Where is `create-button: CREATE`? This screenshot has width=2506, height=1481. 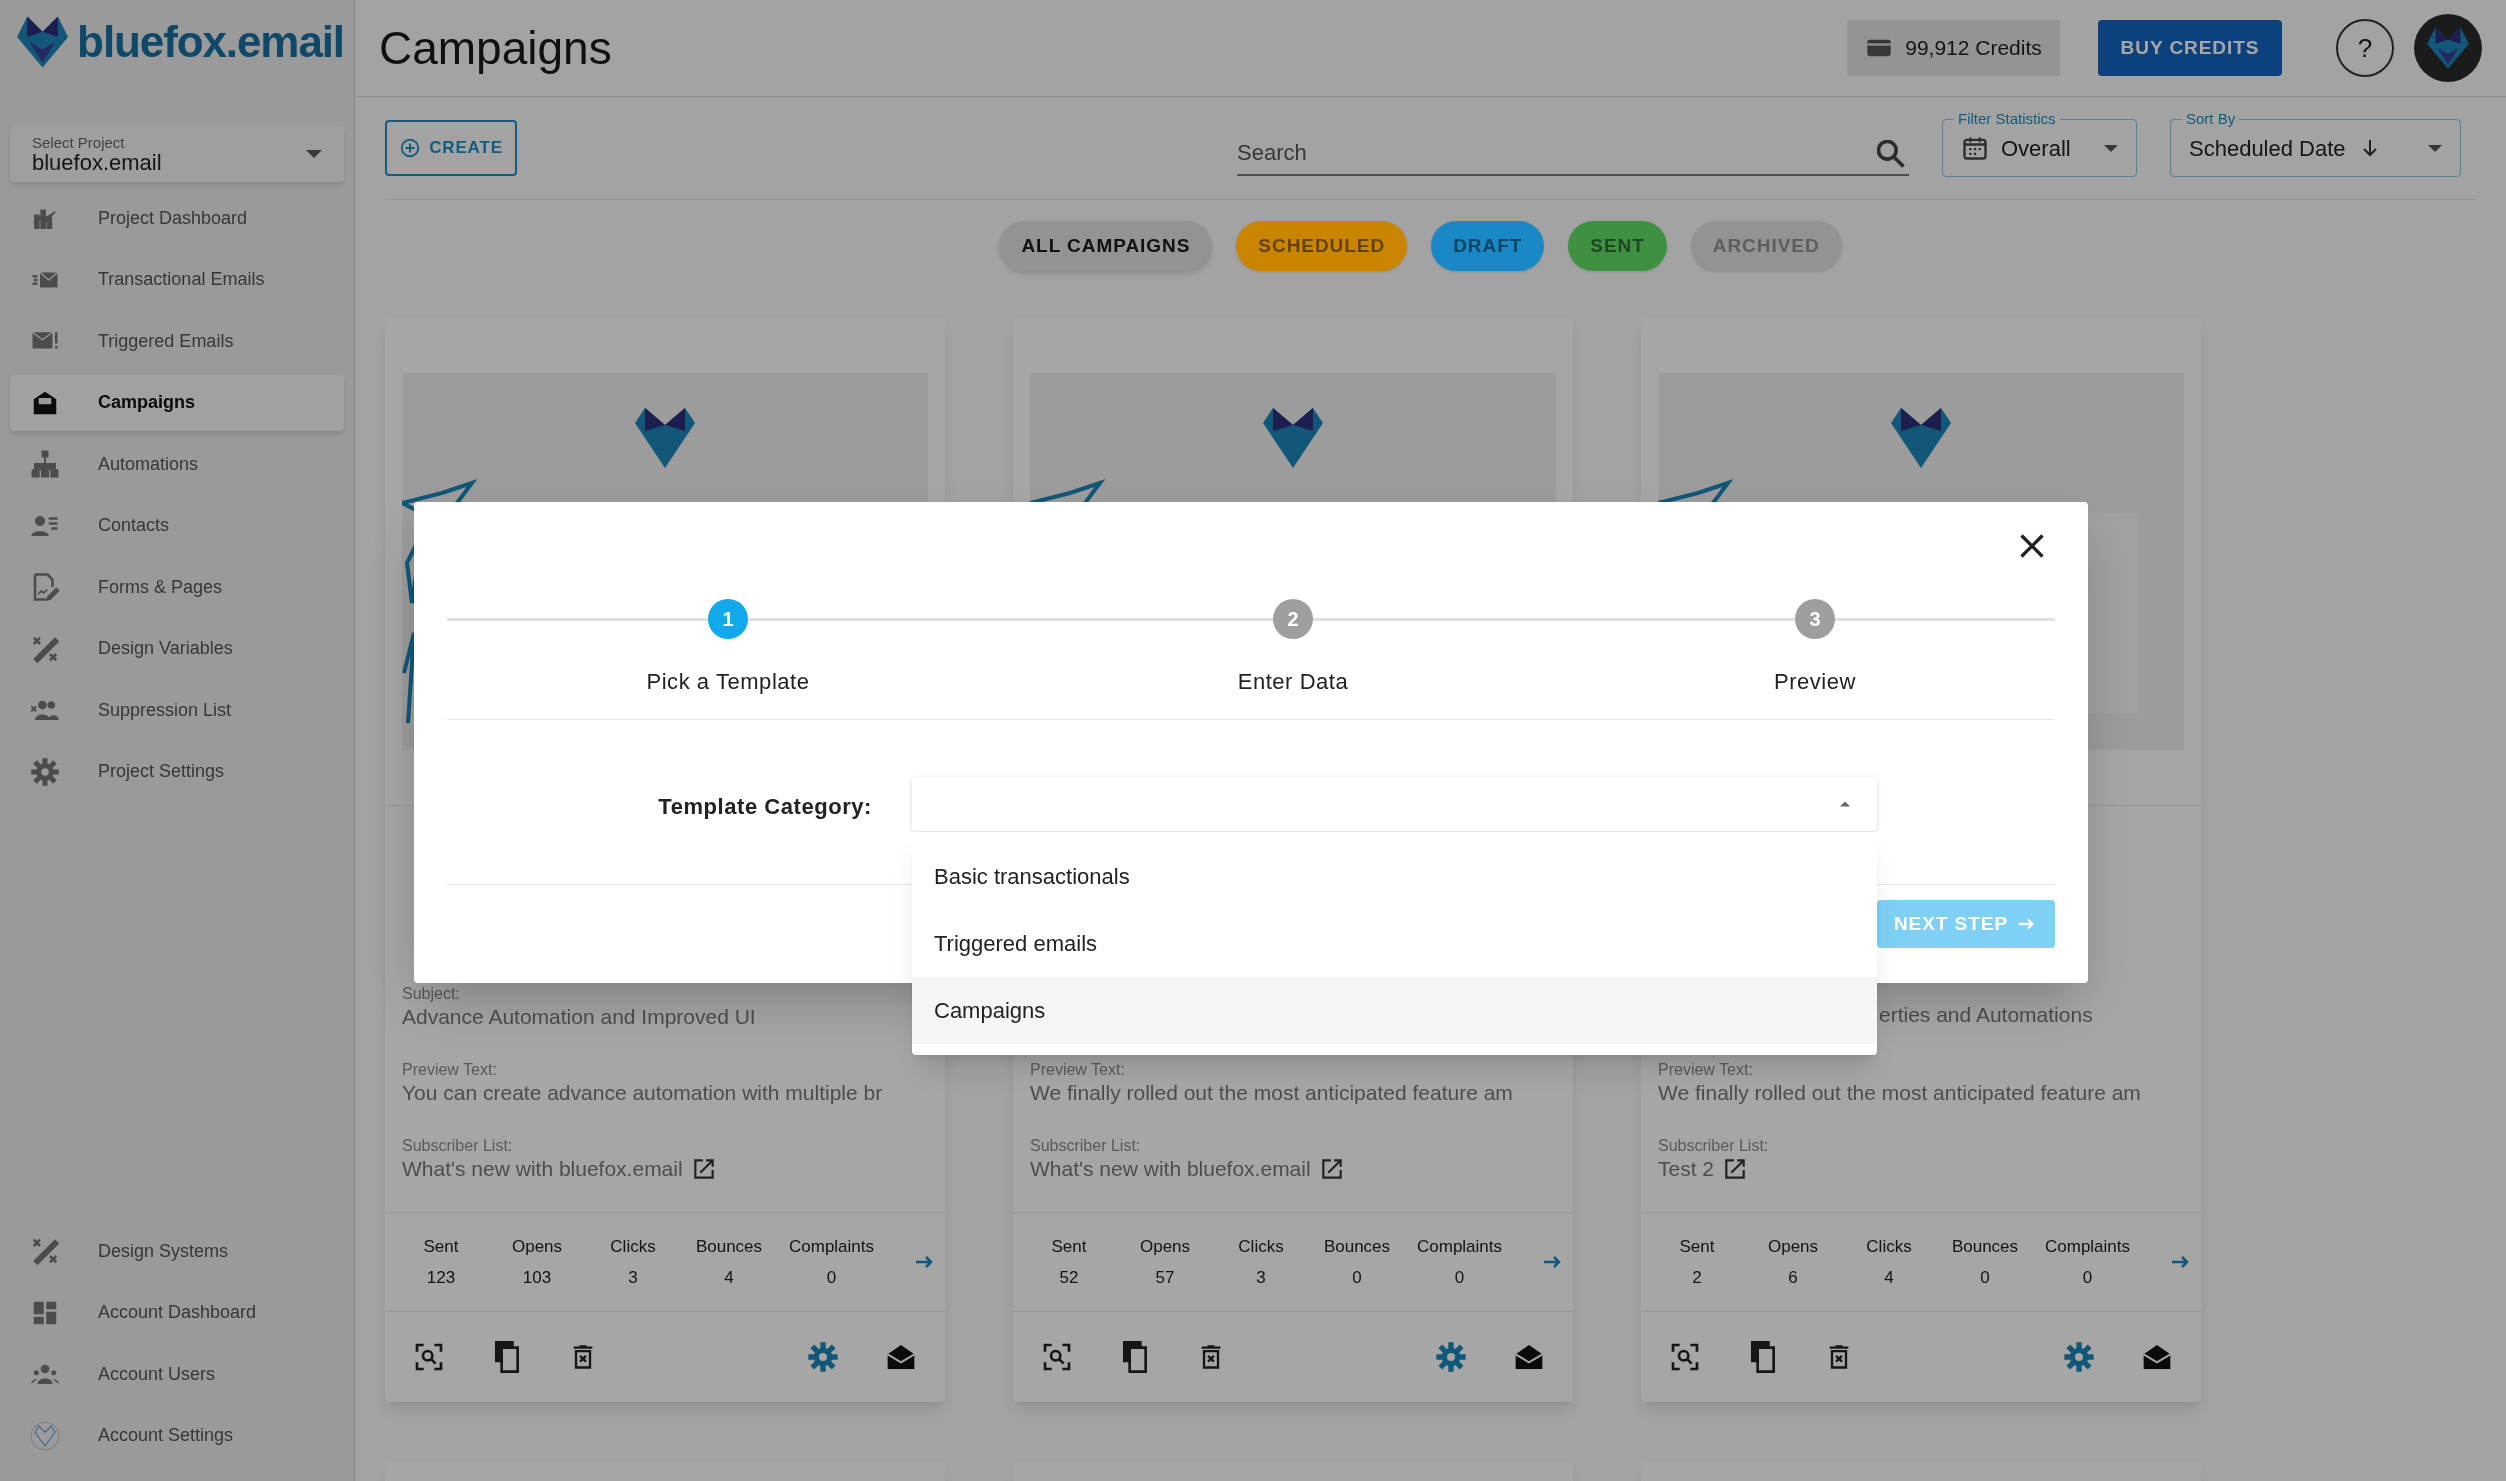 create-button: CREATE is located at coordinates (451, 148).